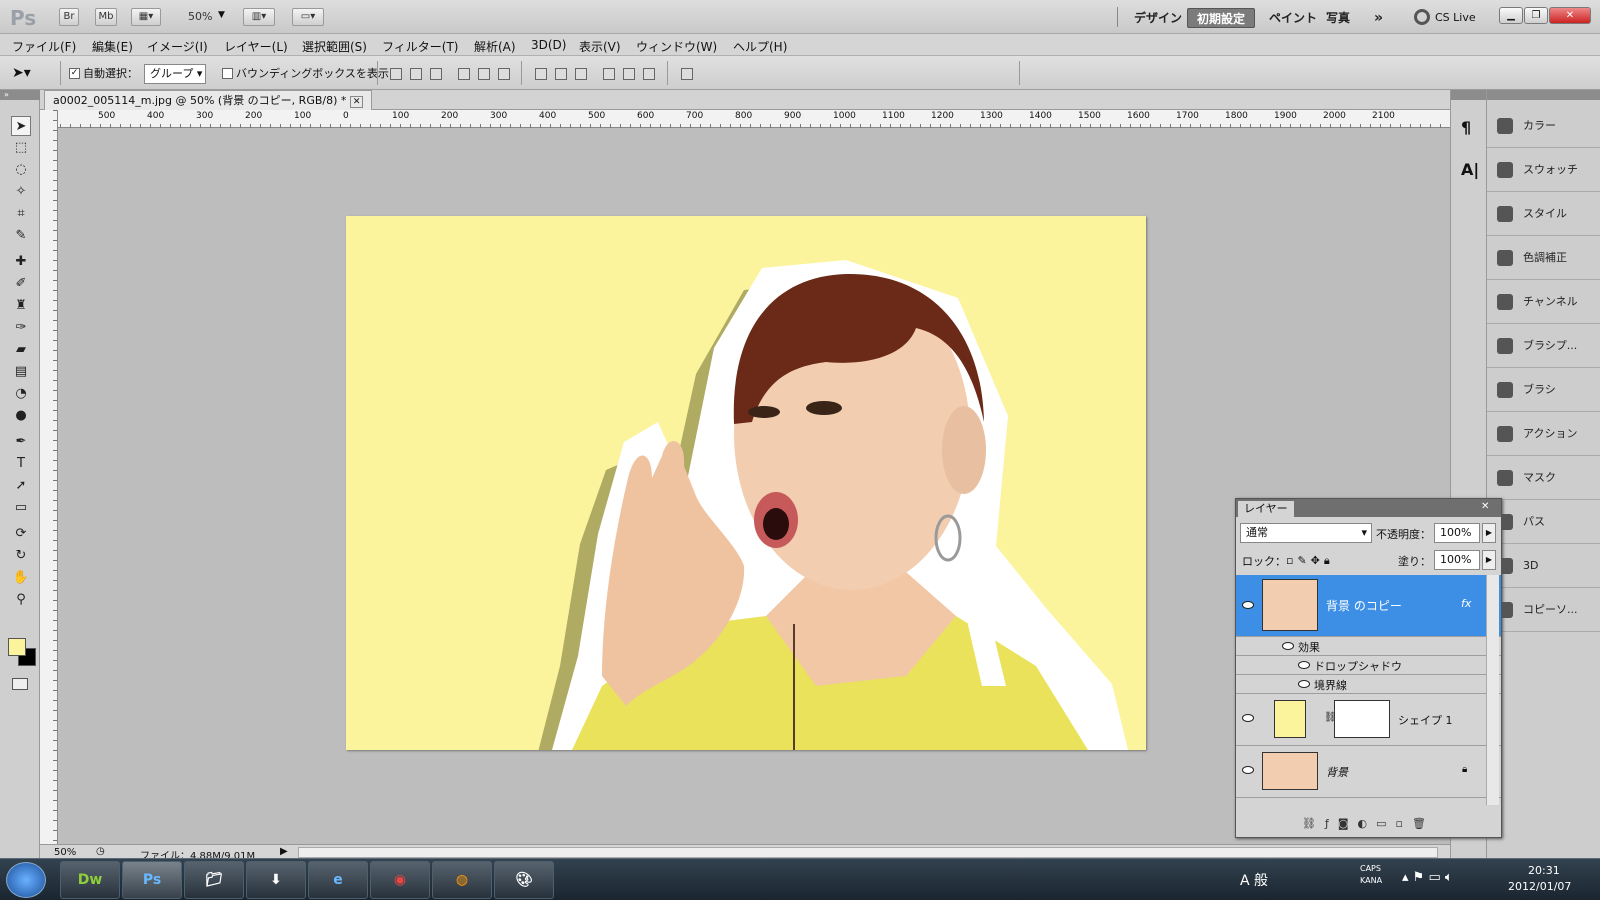  Describe the element at coordinates (1338, 18) in the screenshot. I see `workspace-photography: 写真` at that location.